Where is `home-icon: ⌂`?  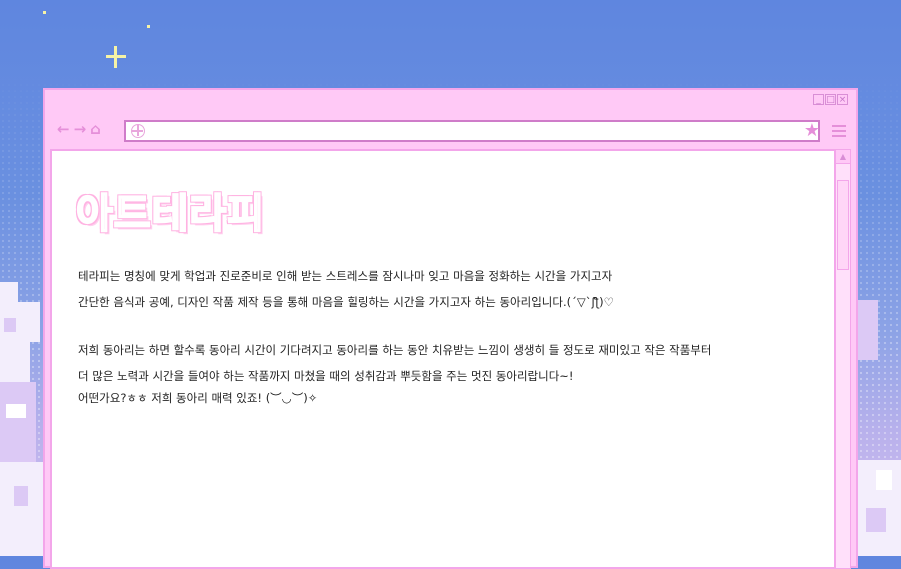 home-icon: ⌂ is located at coordinates (95, 129).